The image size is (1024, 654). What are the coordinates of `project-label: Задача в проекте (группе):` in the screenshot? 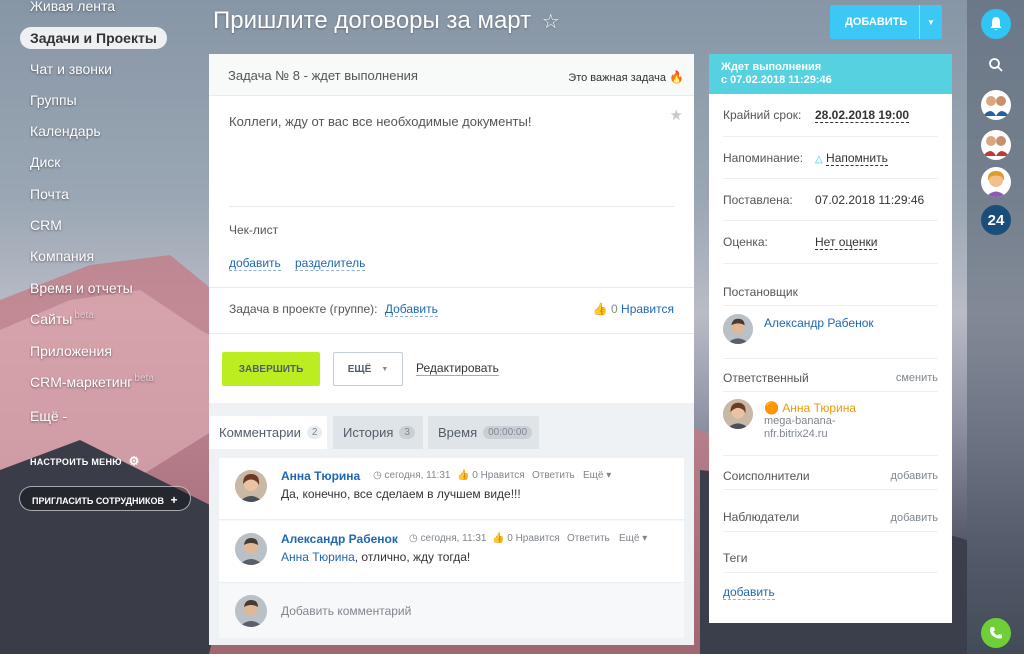 It's located at (303, 309).